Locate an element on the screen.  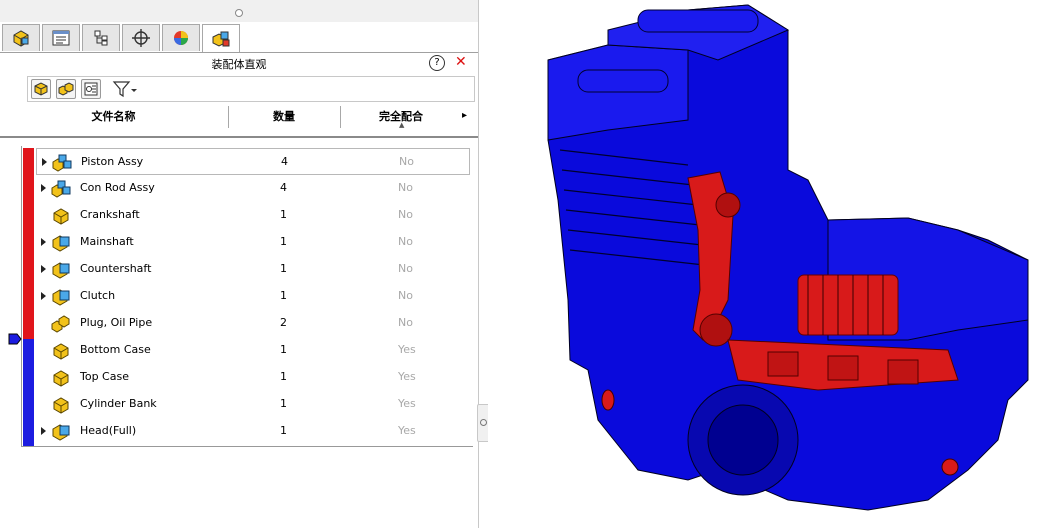
multi-part-icon is located at coordinates (61, 324).